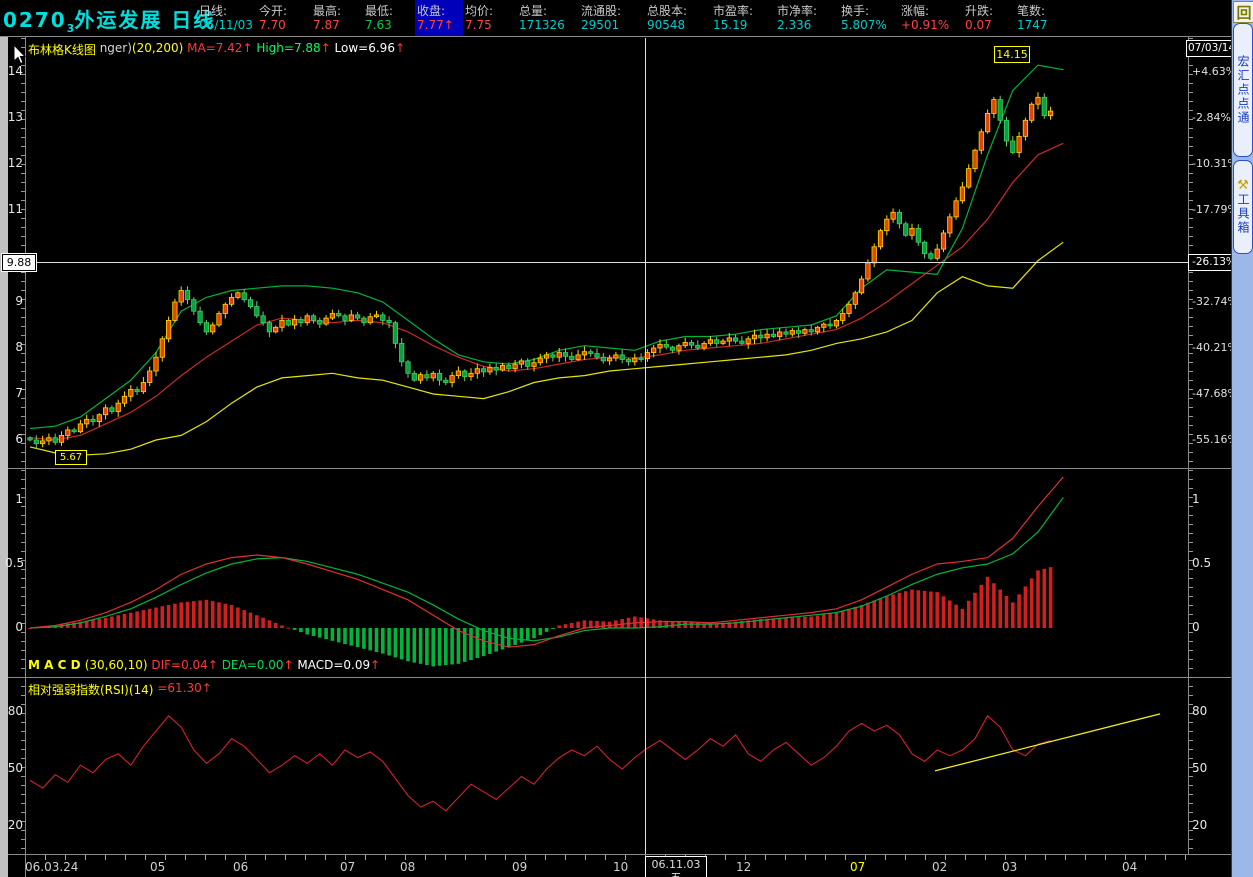 This screenshot has height=877, width=1253. Describe the element at coordinates (1211, 48) in the screenshot. I see `last-date-box: 07/03/14` at that location.